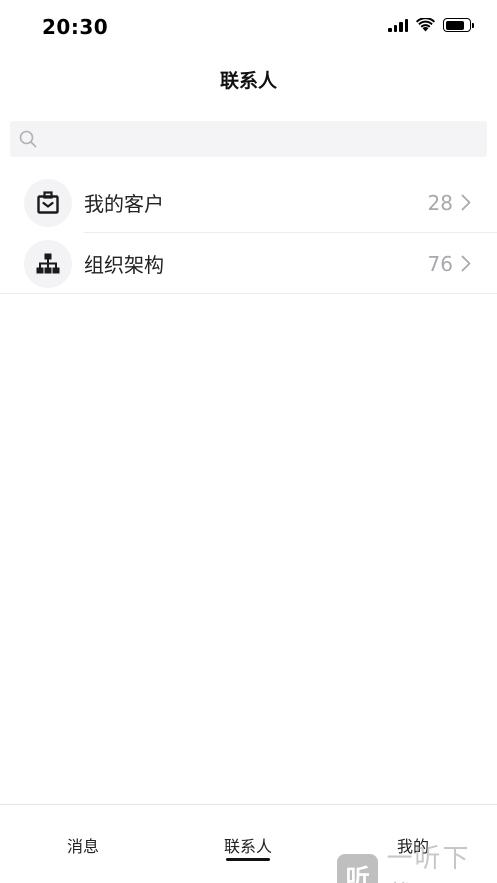  Describe the element at coordinates (265, 139) in the screenshot. I see `search-input` at that location.